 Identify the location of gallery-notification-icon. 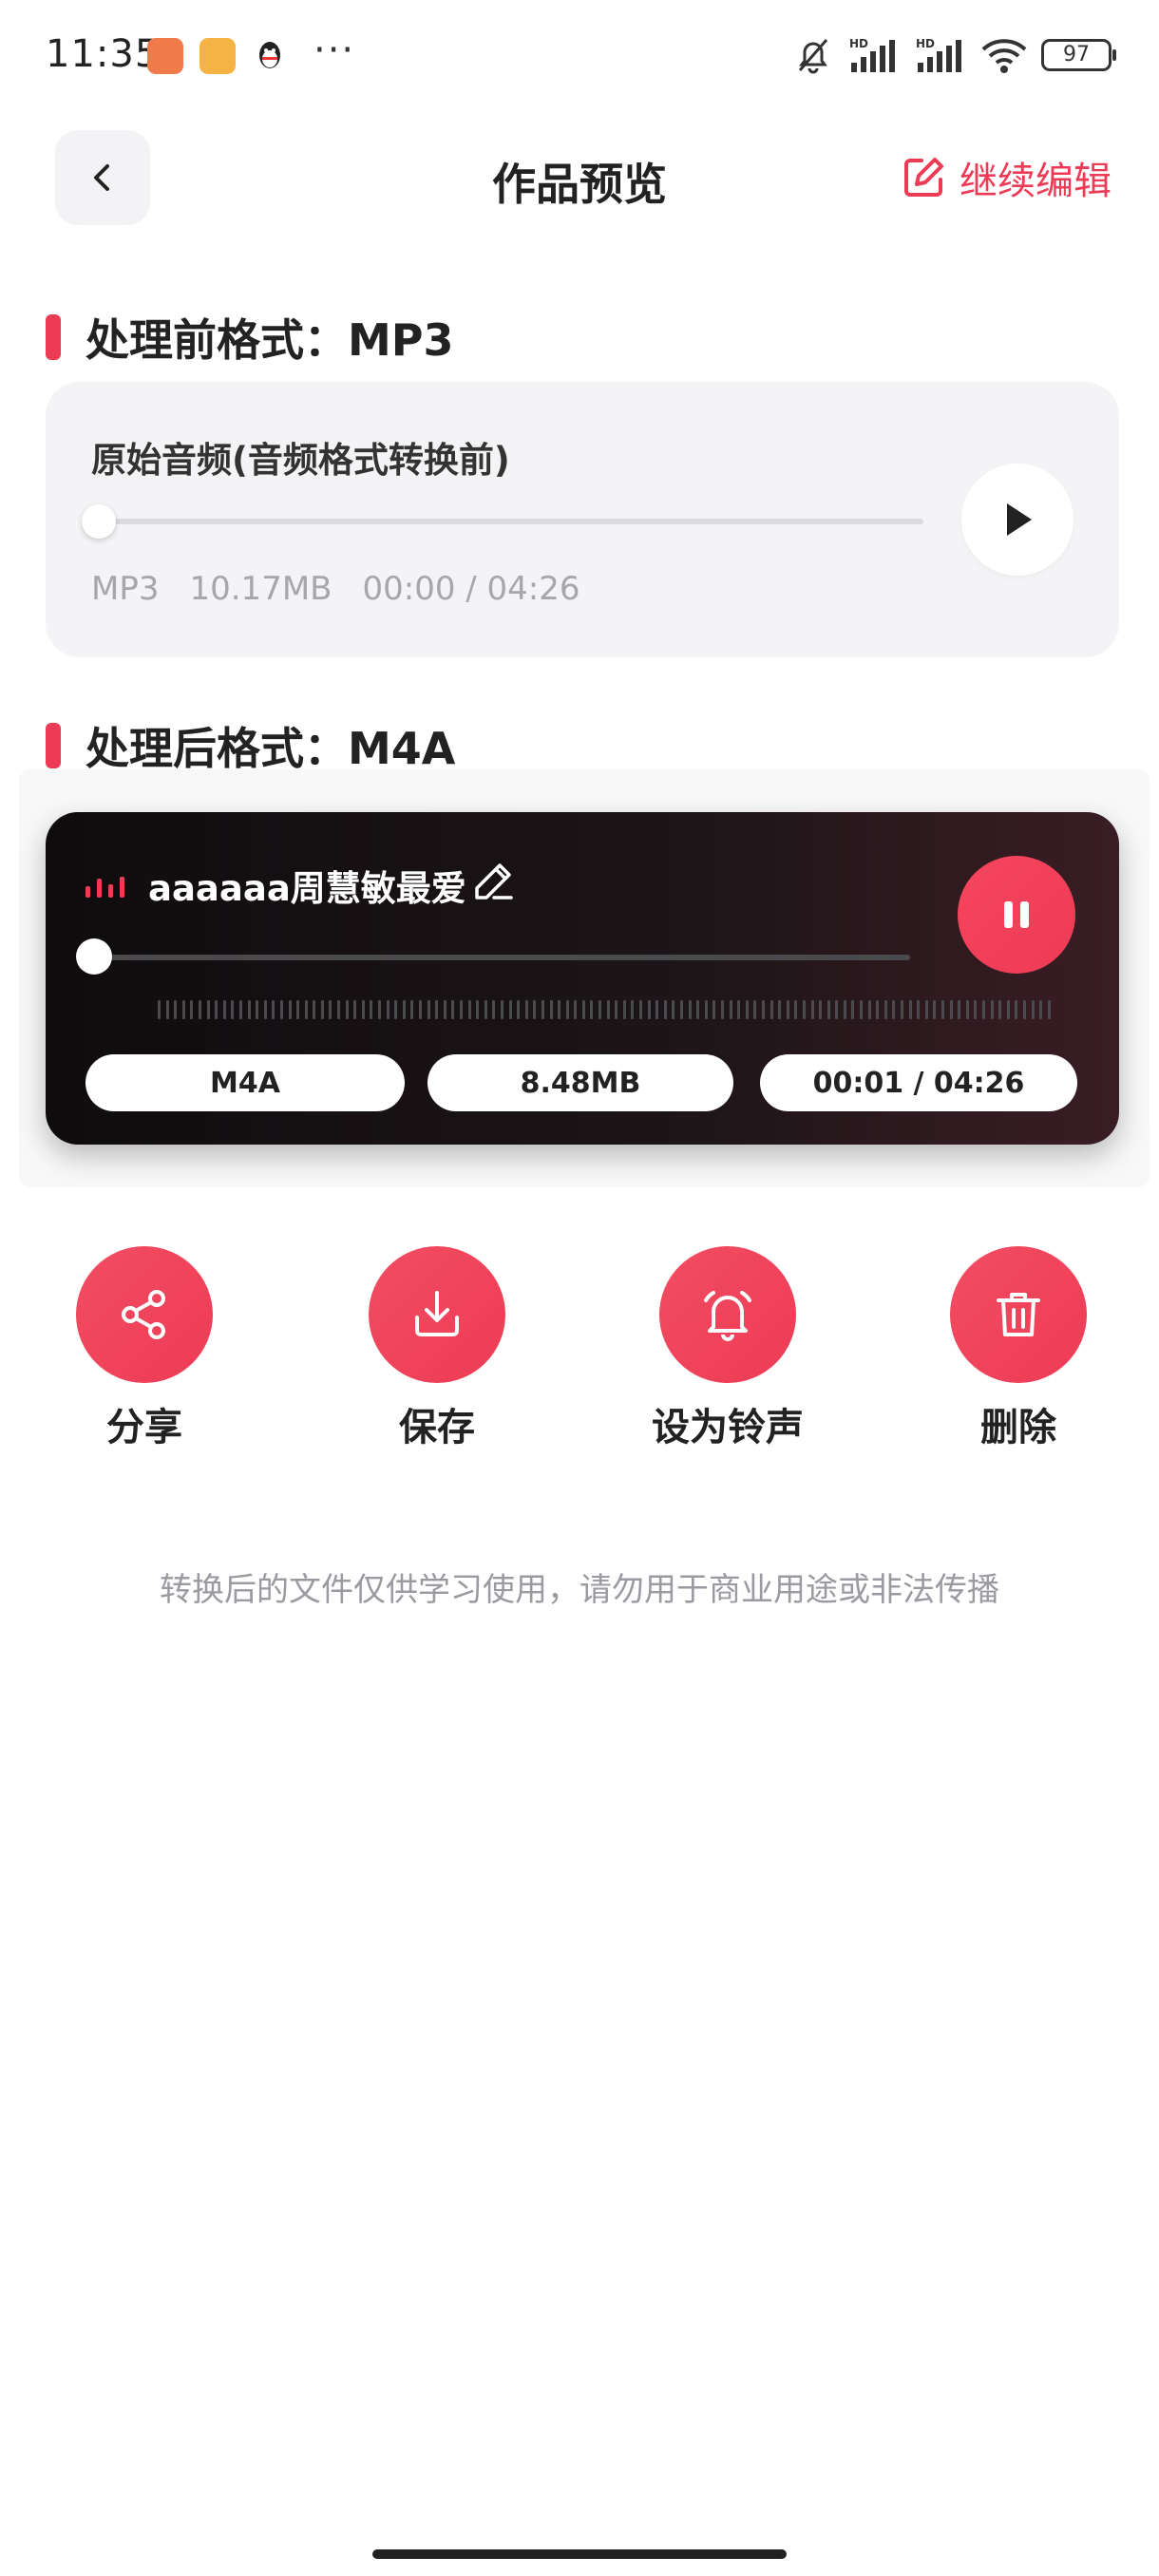
(218, 56).